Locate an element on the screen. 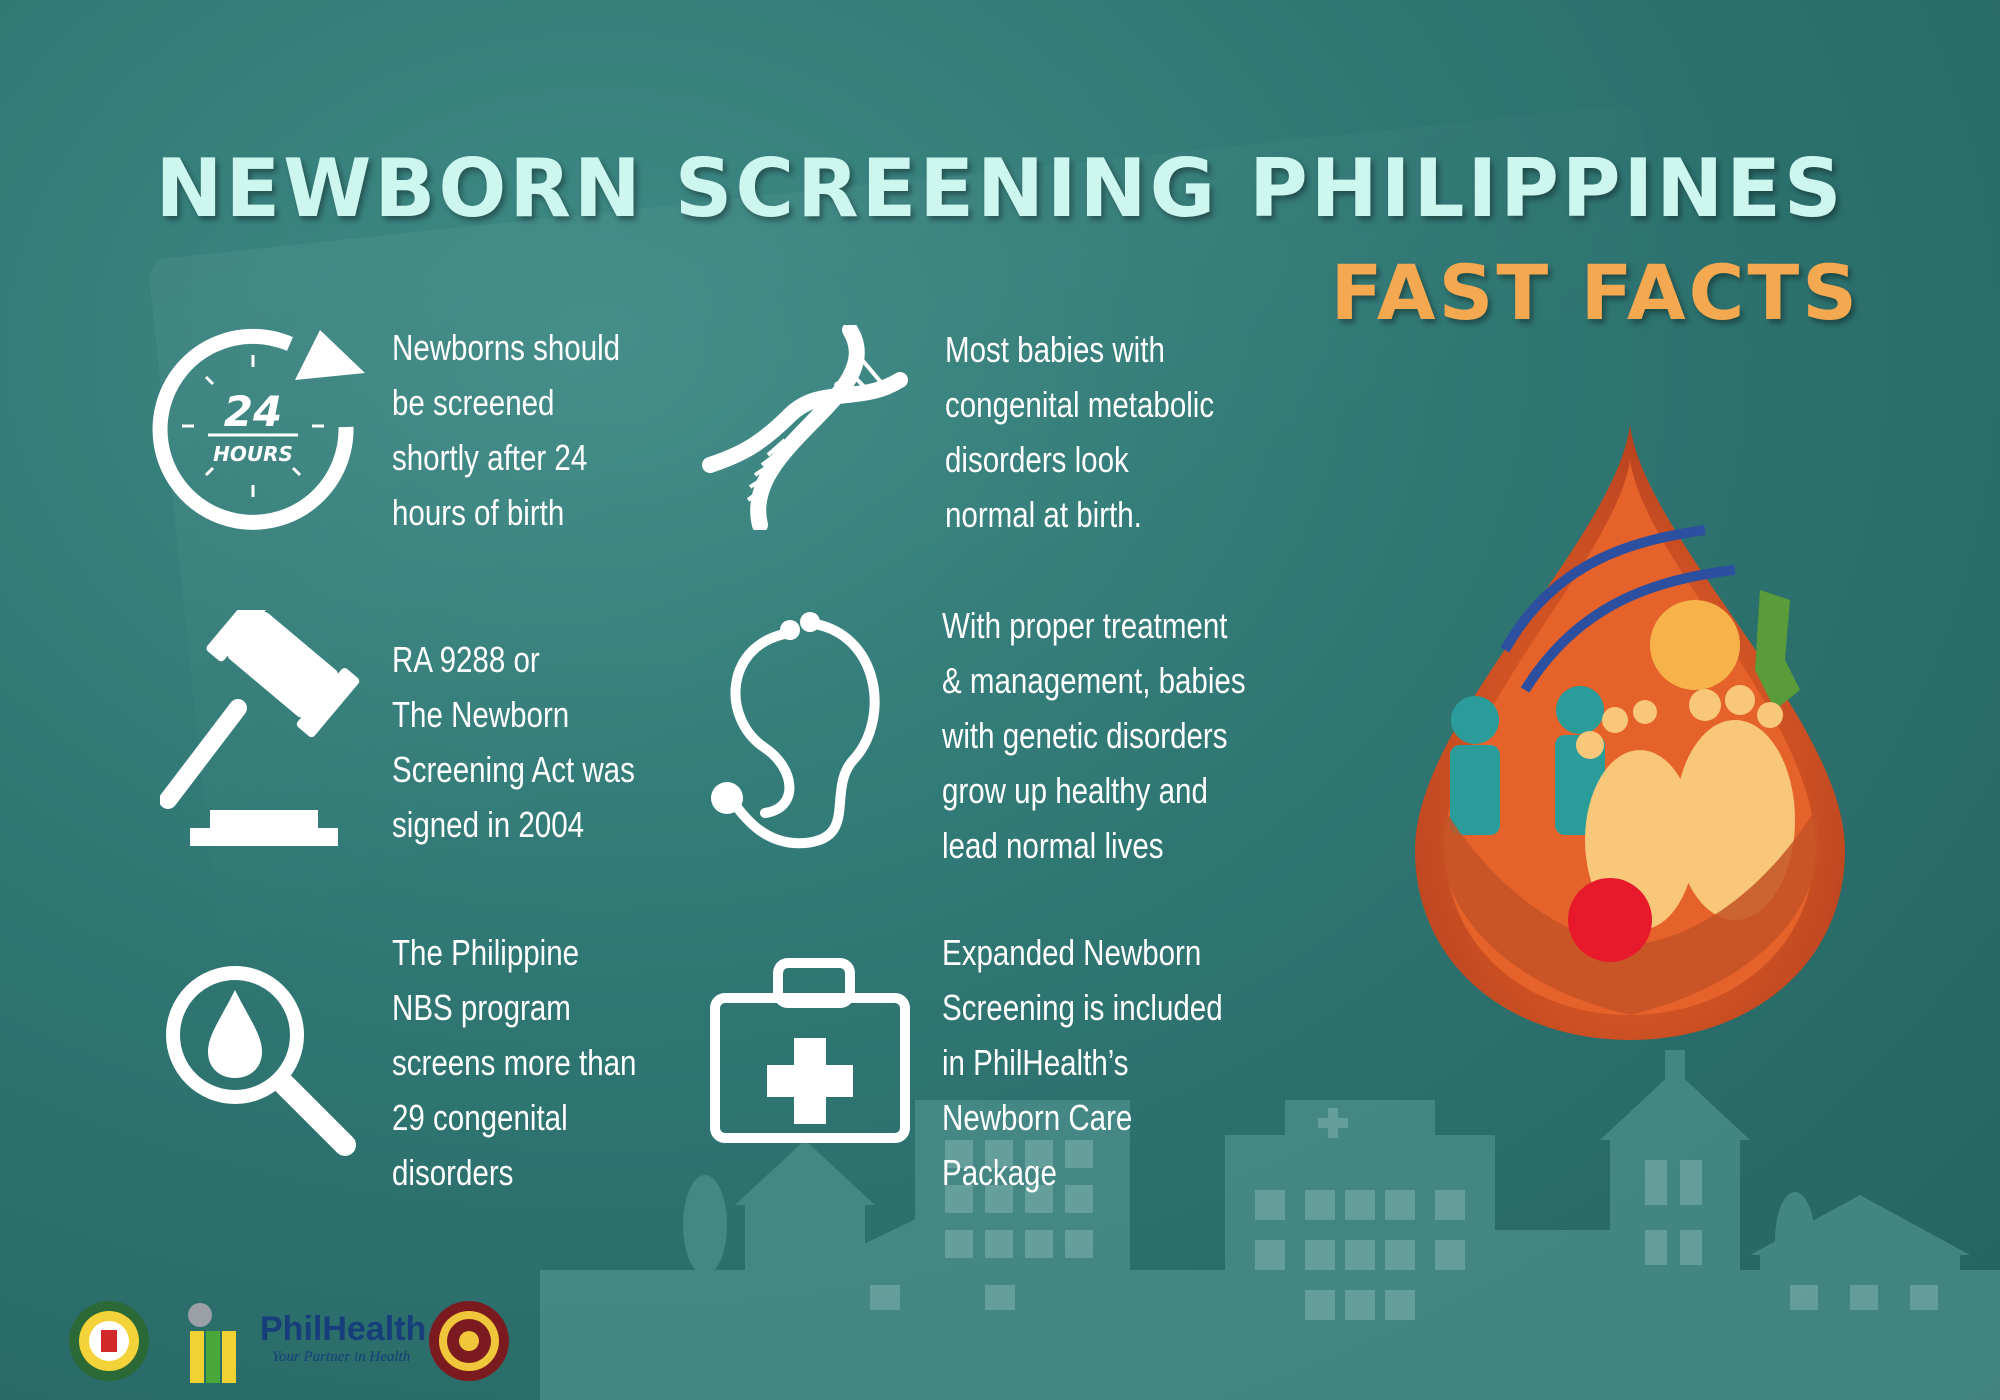 This screenshot has width=2000, height=1400. philhealth-name: PhilHealth is located at coordinates (343, 1329).